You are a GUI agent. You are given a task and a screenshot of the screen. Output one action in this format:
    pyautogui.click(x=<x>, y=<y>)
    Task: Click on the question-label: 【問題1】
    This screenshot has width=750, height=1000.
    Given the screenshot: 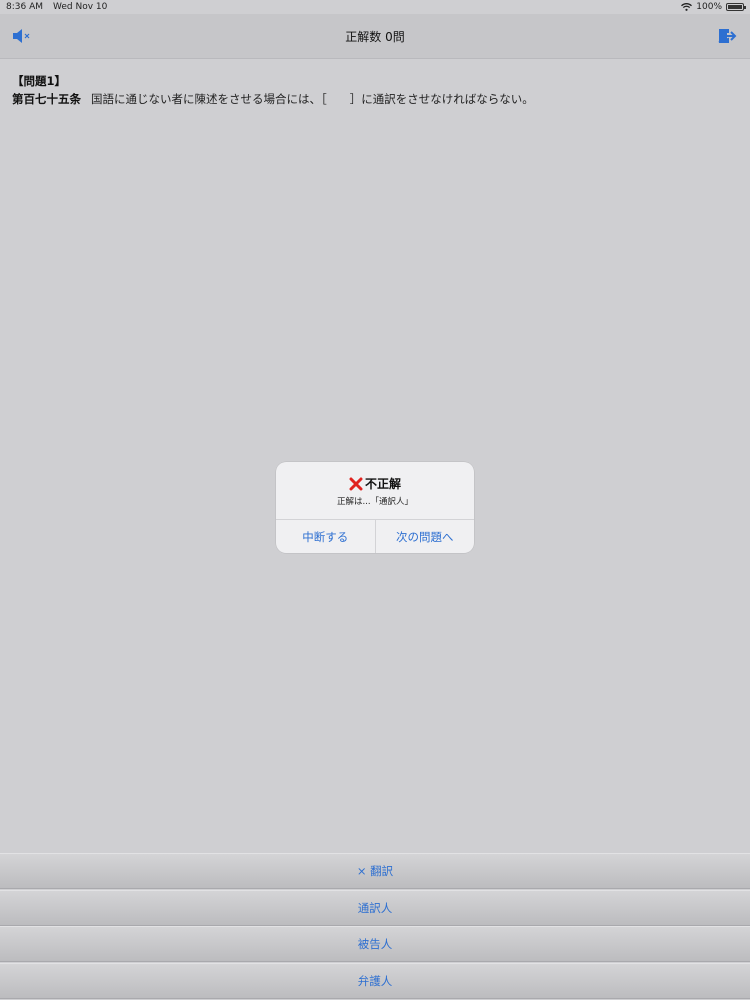 What is the action you would take?
    pyautogui.click(x=39, y=81)
    